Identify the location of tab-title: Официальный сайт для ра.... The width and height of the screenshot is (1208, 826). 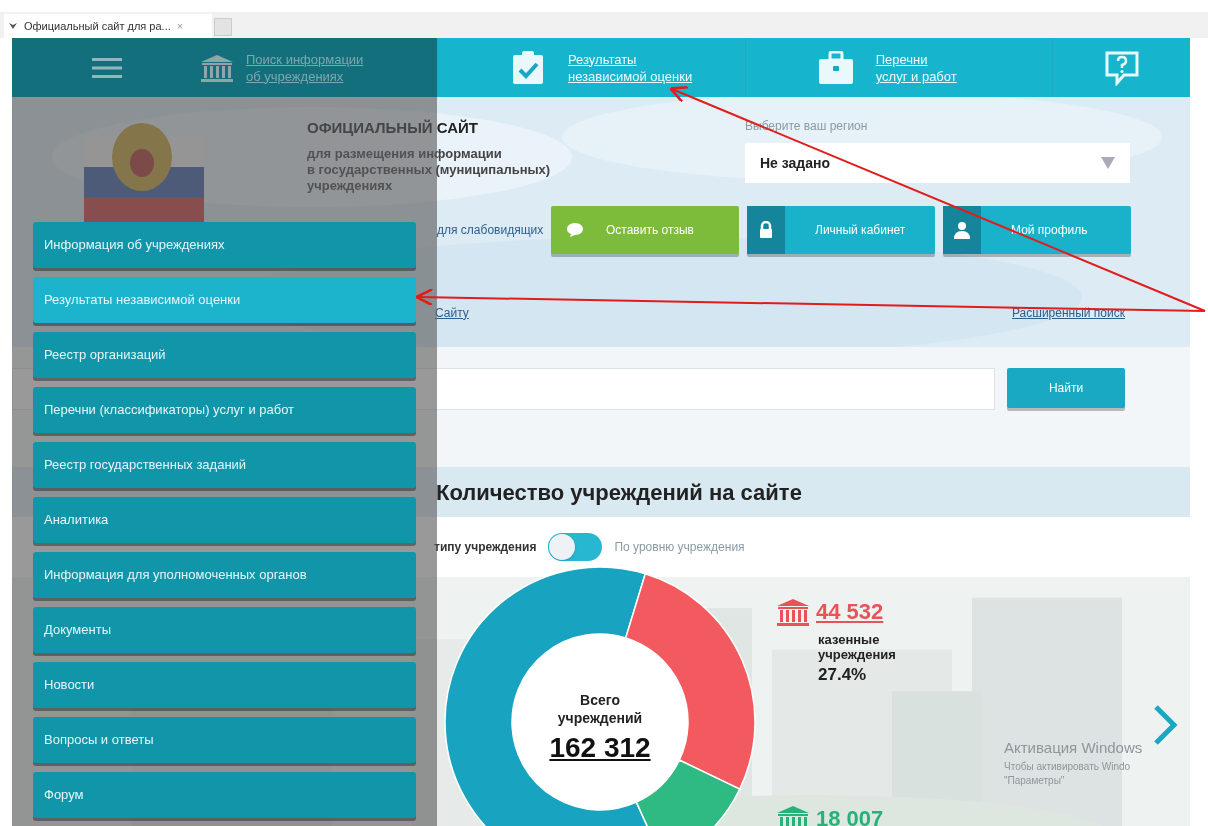
(97, 26).